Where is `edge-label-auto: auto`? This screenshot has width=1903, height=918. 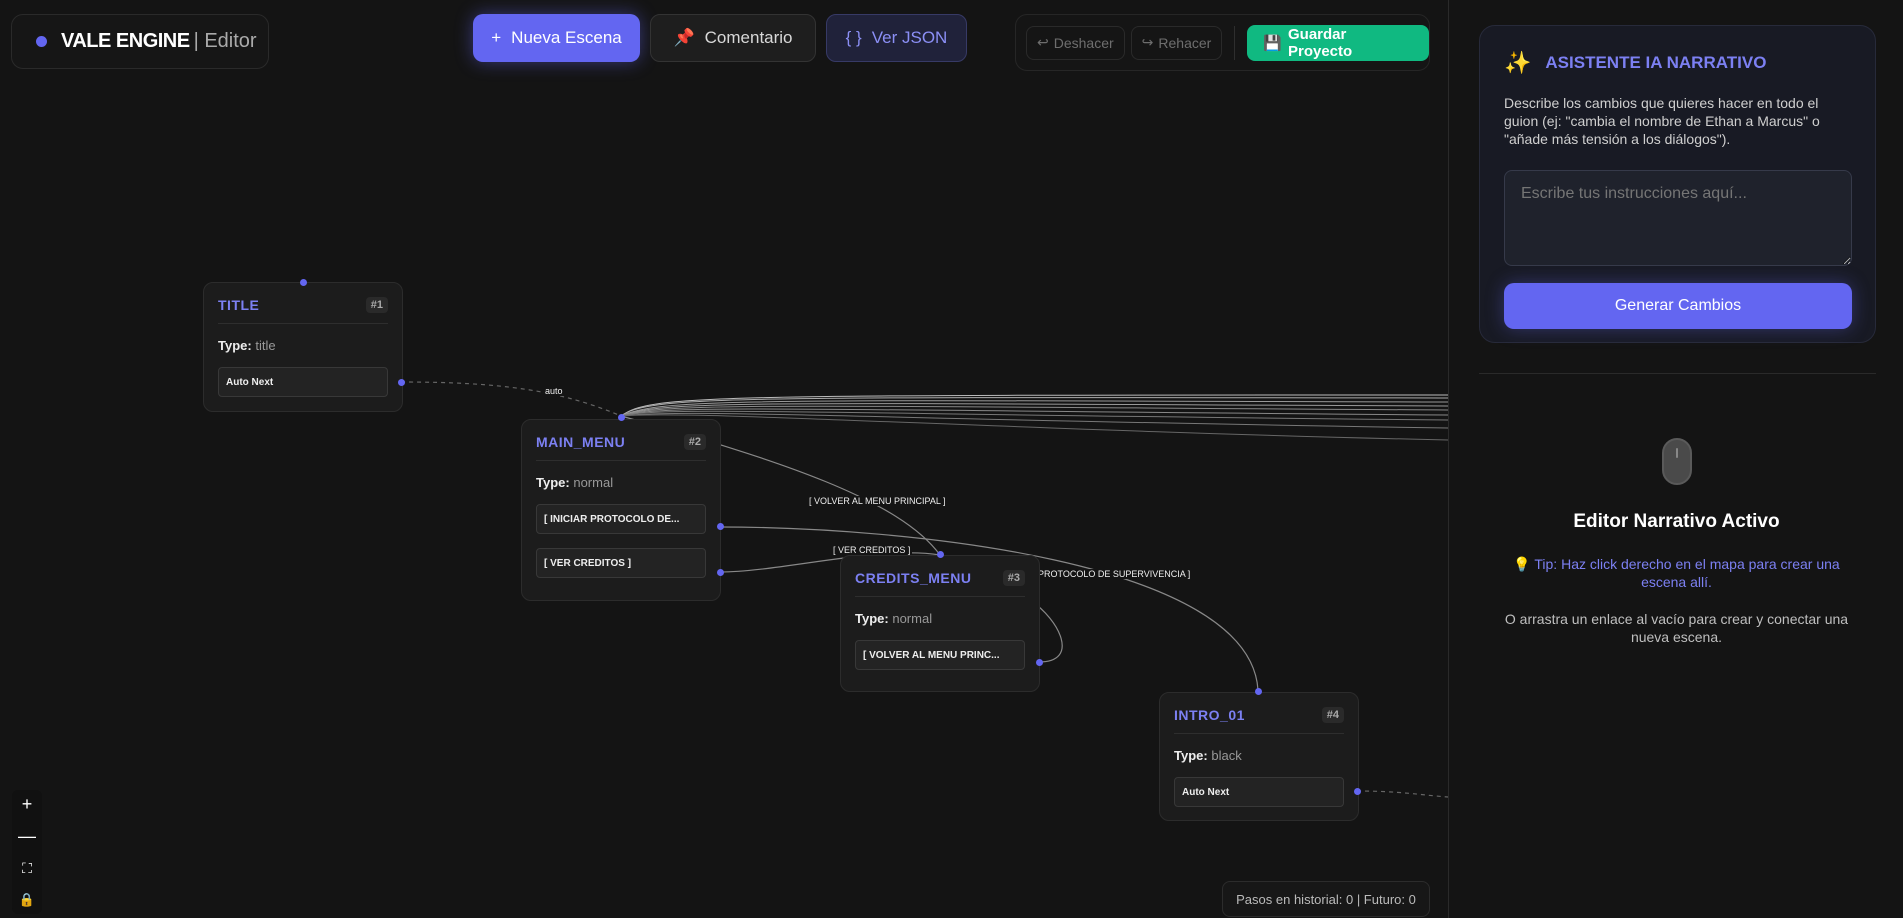 edge-label-auto: auto is located at coordinates (554, 391).